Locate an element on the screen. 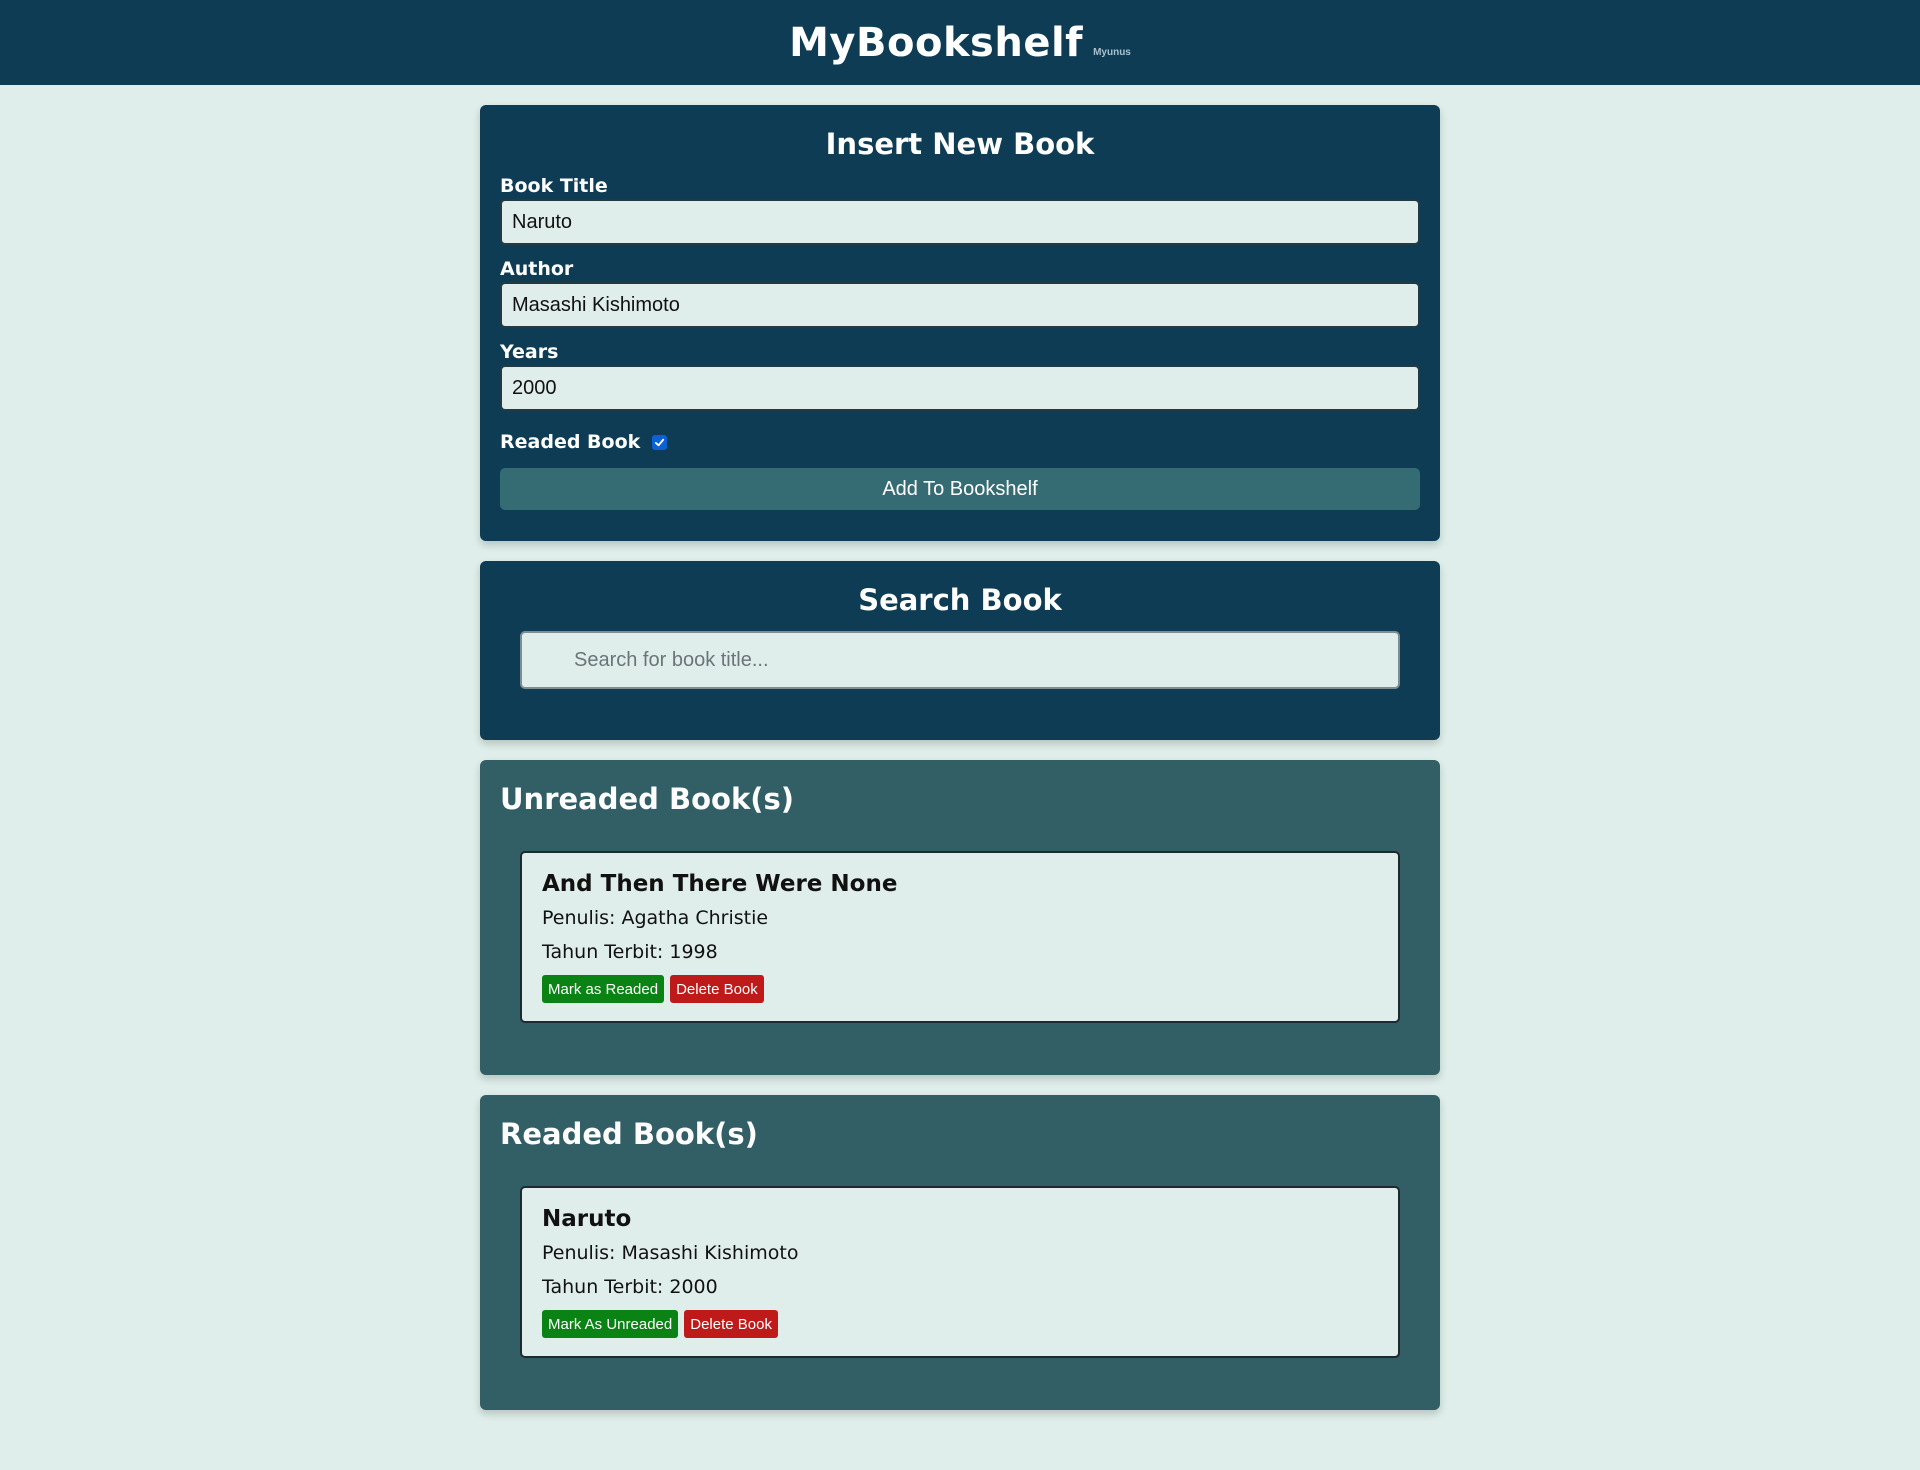  readed-row: Readed Book is located at coordinates (960, 442).